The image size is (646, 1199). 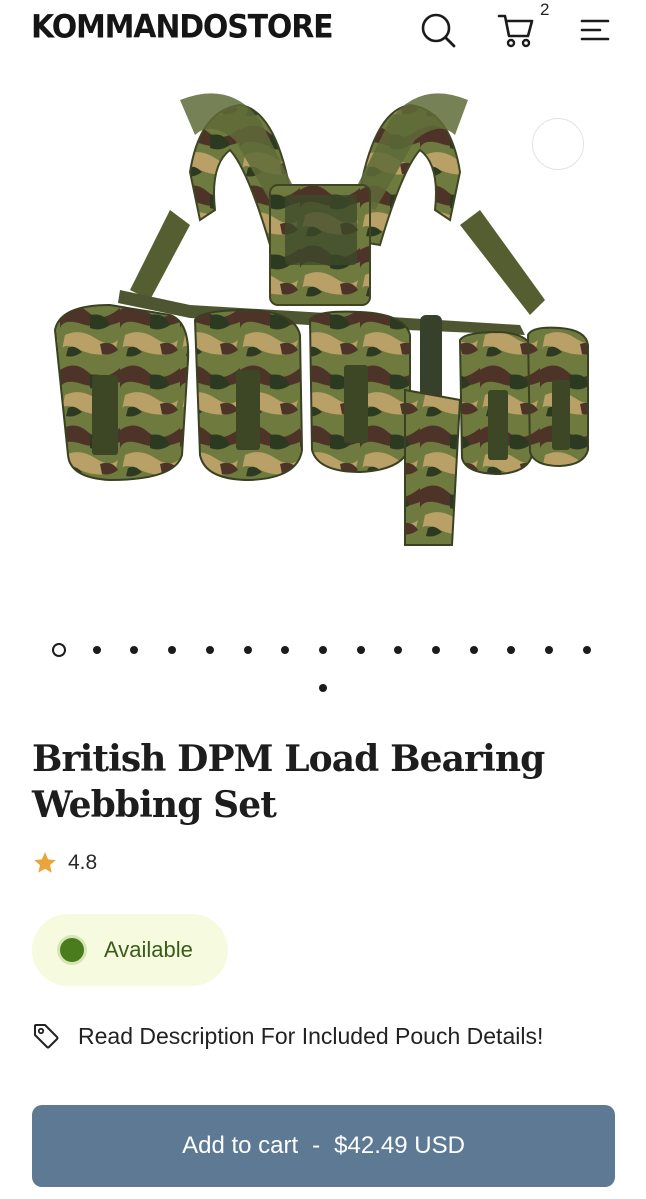 What do you see at coordinates (182, 27) in the screenshot?
I see `store-logo: KOMMANDOSTORE` at bounding box center [182, 27].